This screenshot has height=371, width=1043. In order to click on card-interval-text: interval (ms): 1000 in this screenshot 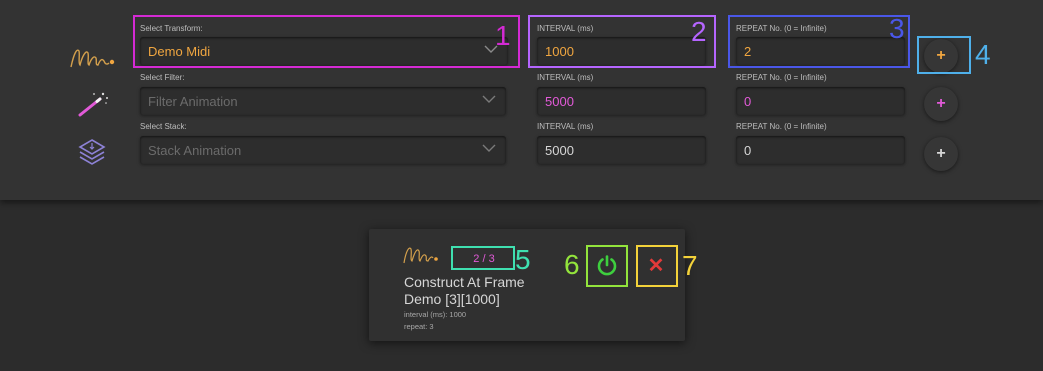, I will do `click(435, 314)`.